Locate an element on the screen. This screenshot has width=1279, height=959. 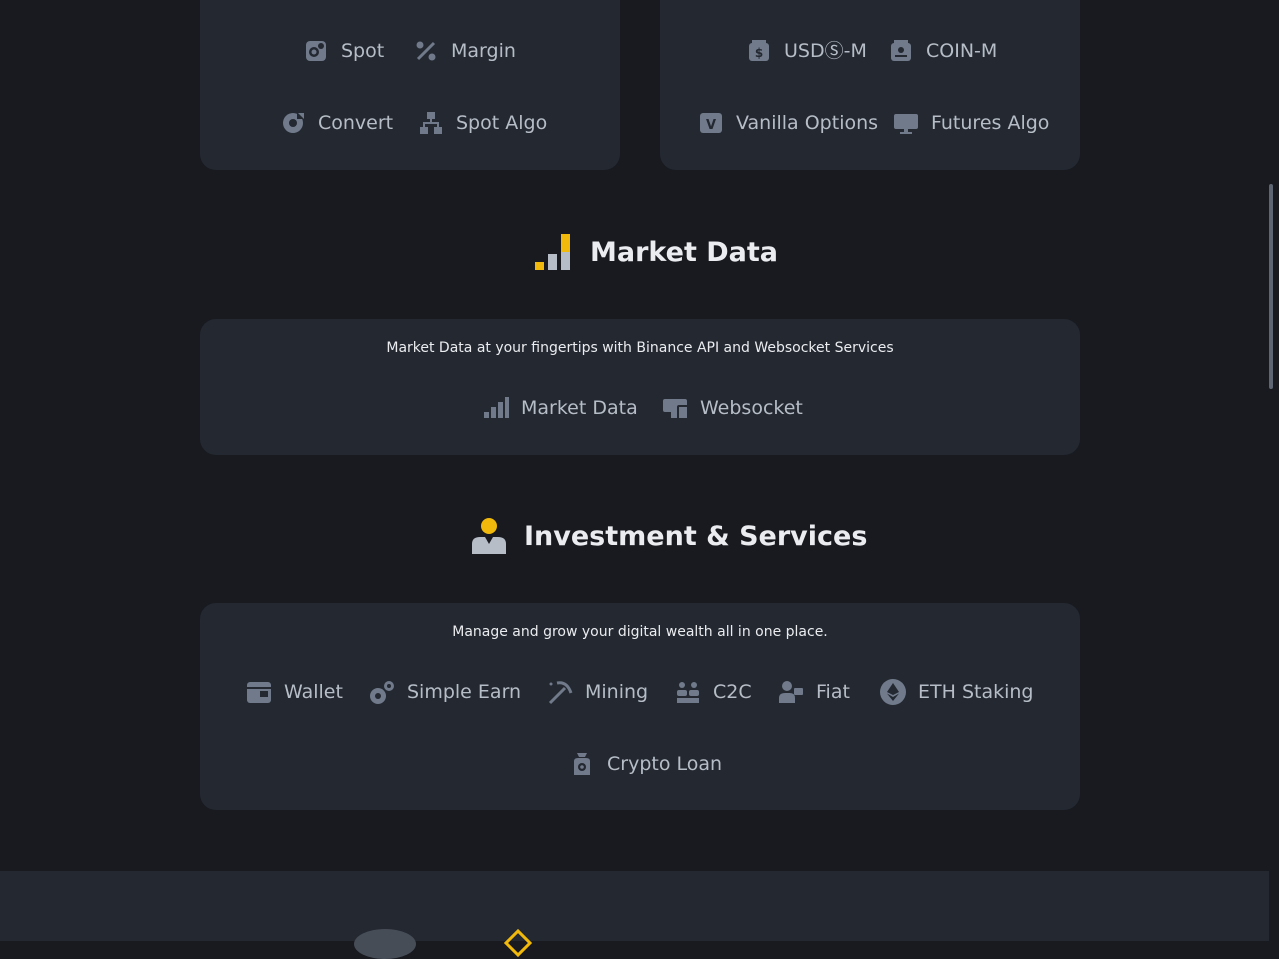
simple-earn-link: Simple Earn is located at coordinates (445, 692).